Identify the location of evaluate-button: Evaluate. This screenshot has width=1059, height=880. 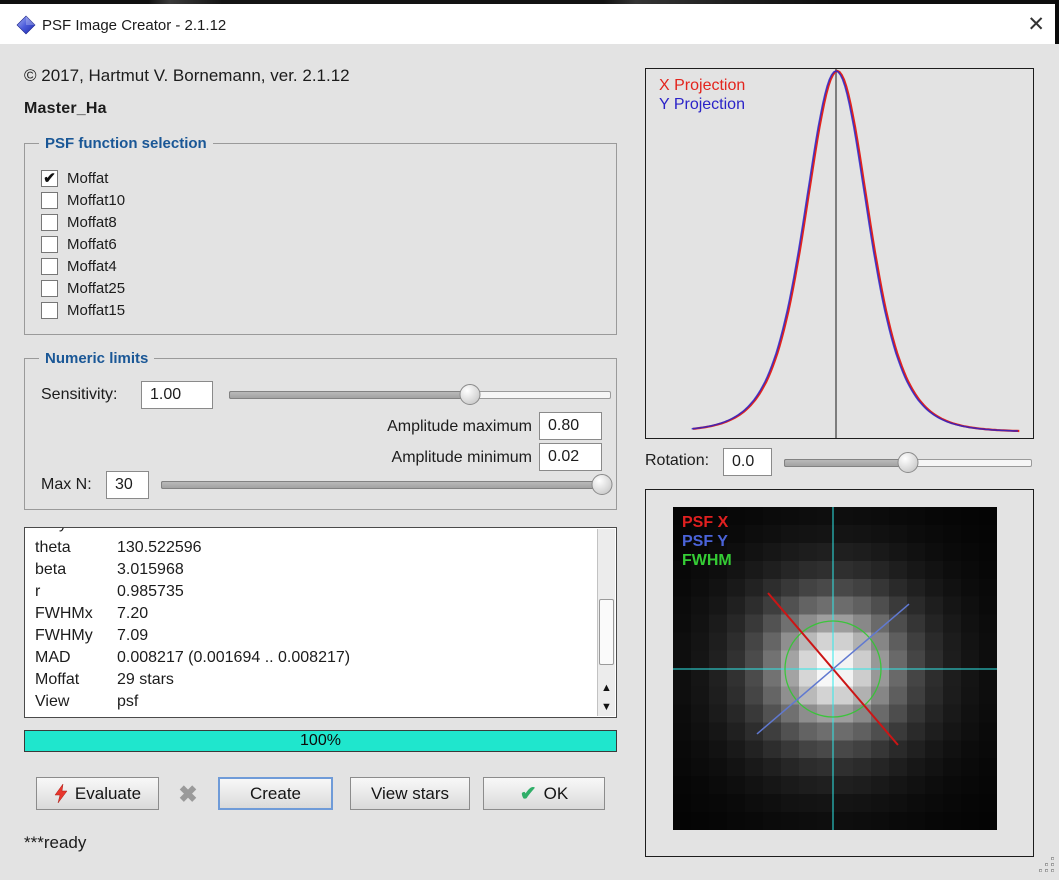
(97, 793).